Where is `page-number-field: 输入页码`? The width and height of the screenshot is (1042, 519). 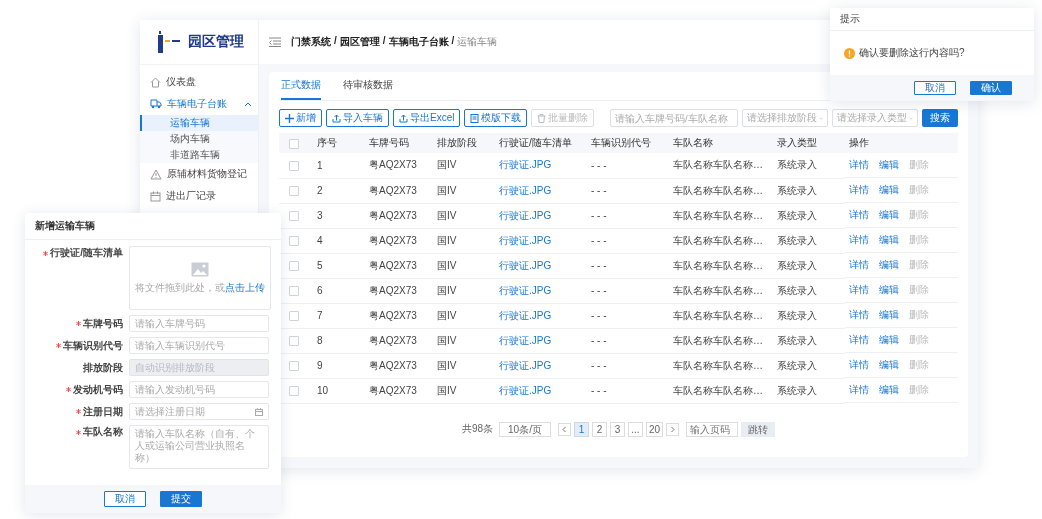
page-number-field: 输入页码 is located at coordinates (712, 429).